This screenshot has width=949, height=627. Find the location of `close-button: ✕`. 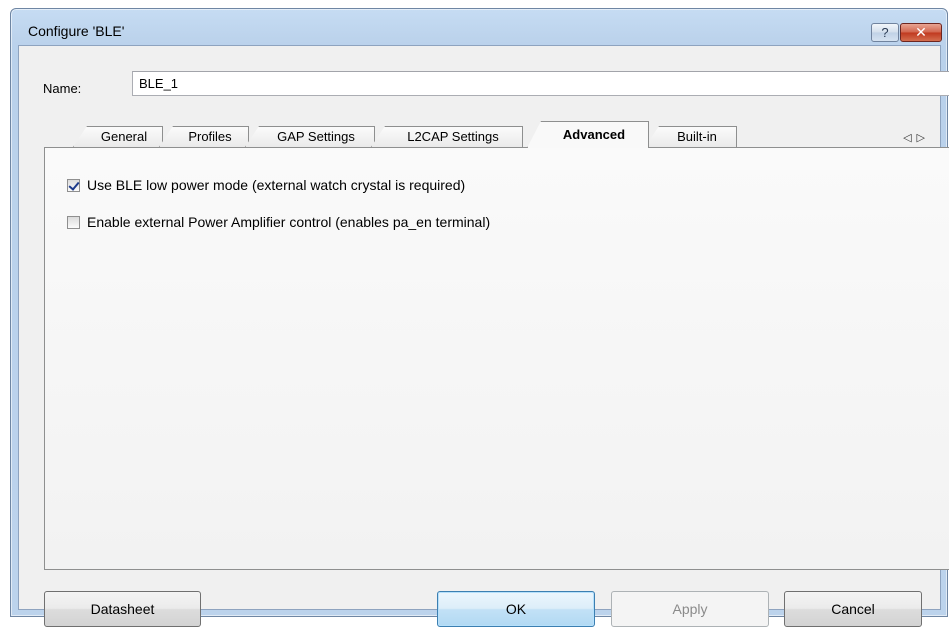

close-button: ✕ is located at coordinates (921, 32).